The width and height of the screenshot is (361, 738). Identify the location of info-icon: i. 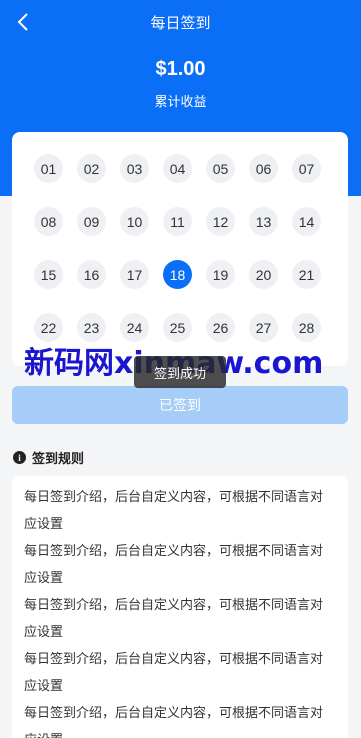
(19, 457).